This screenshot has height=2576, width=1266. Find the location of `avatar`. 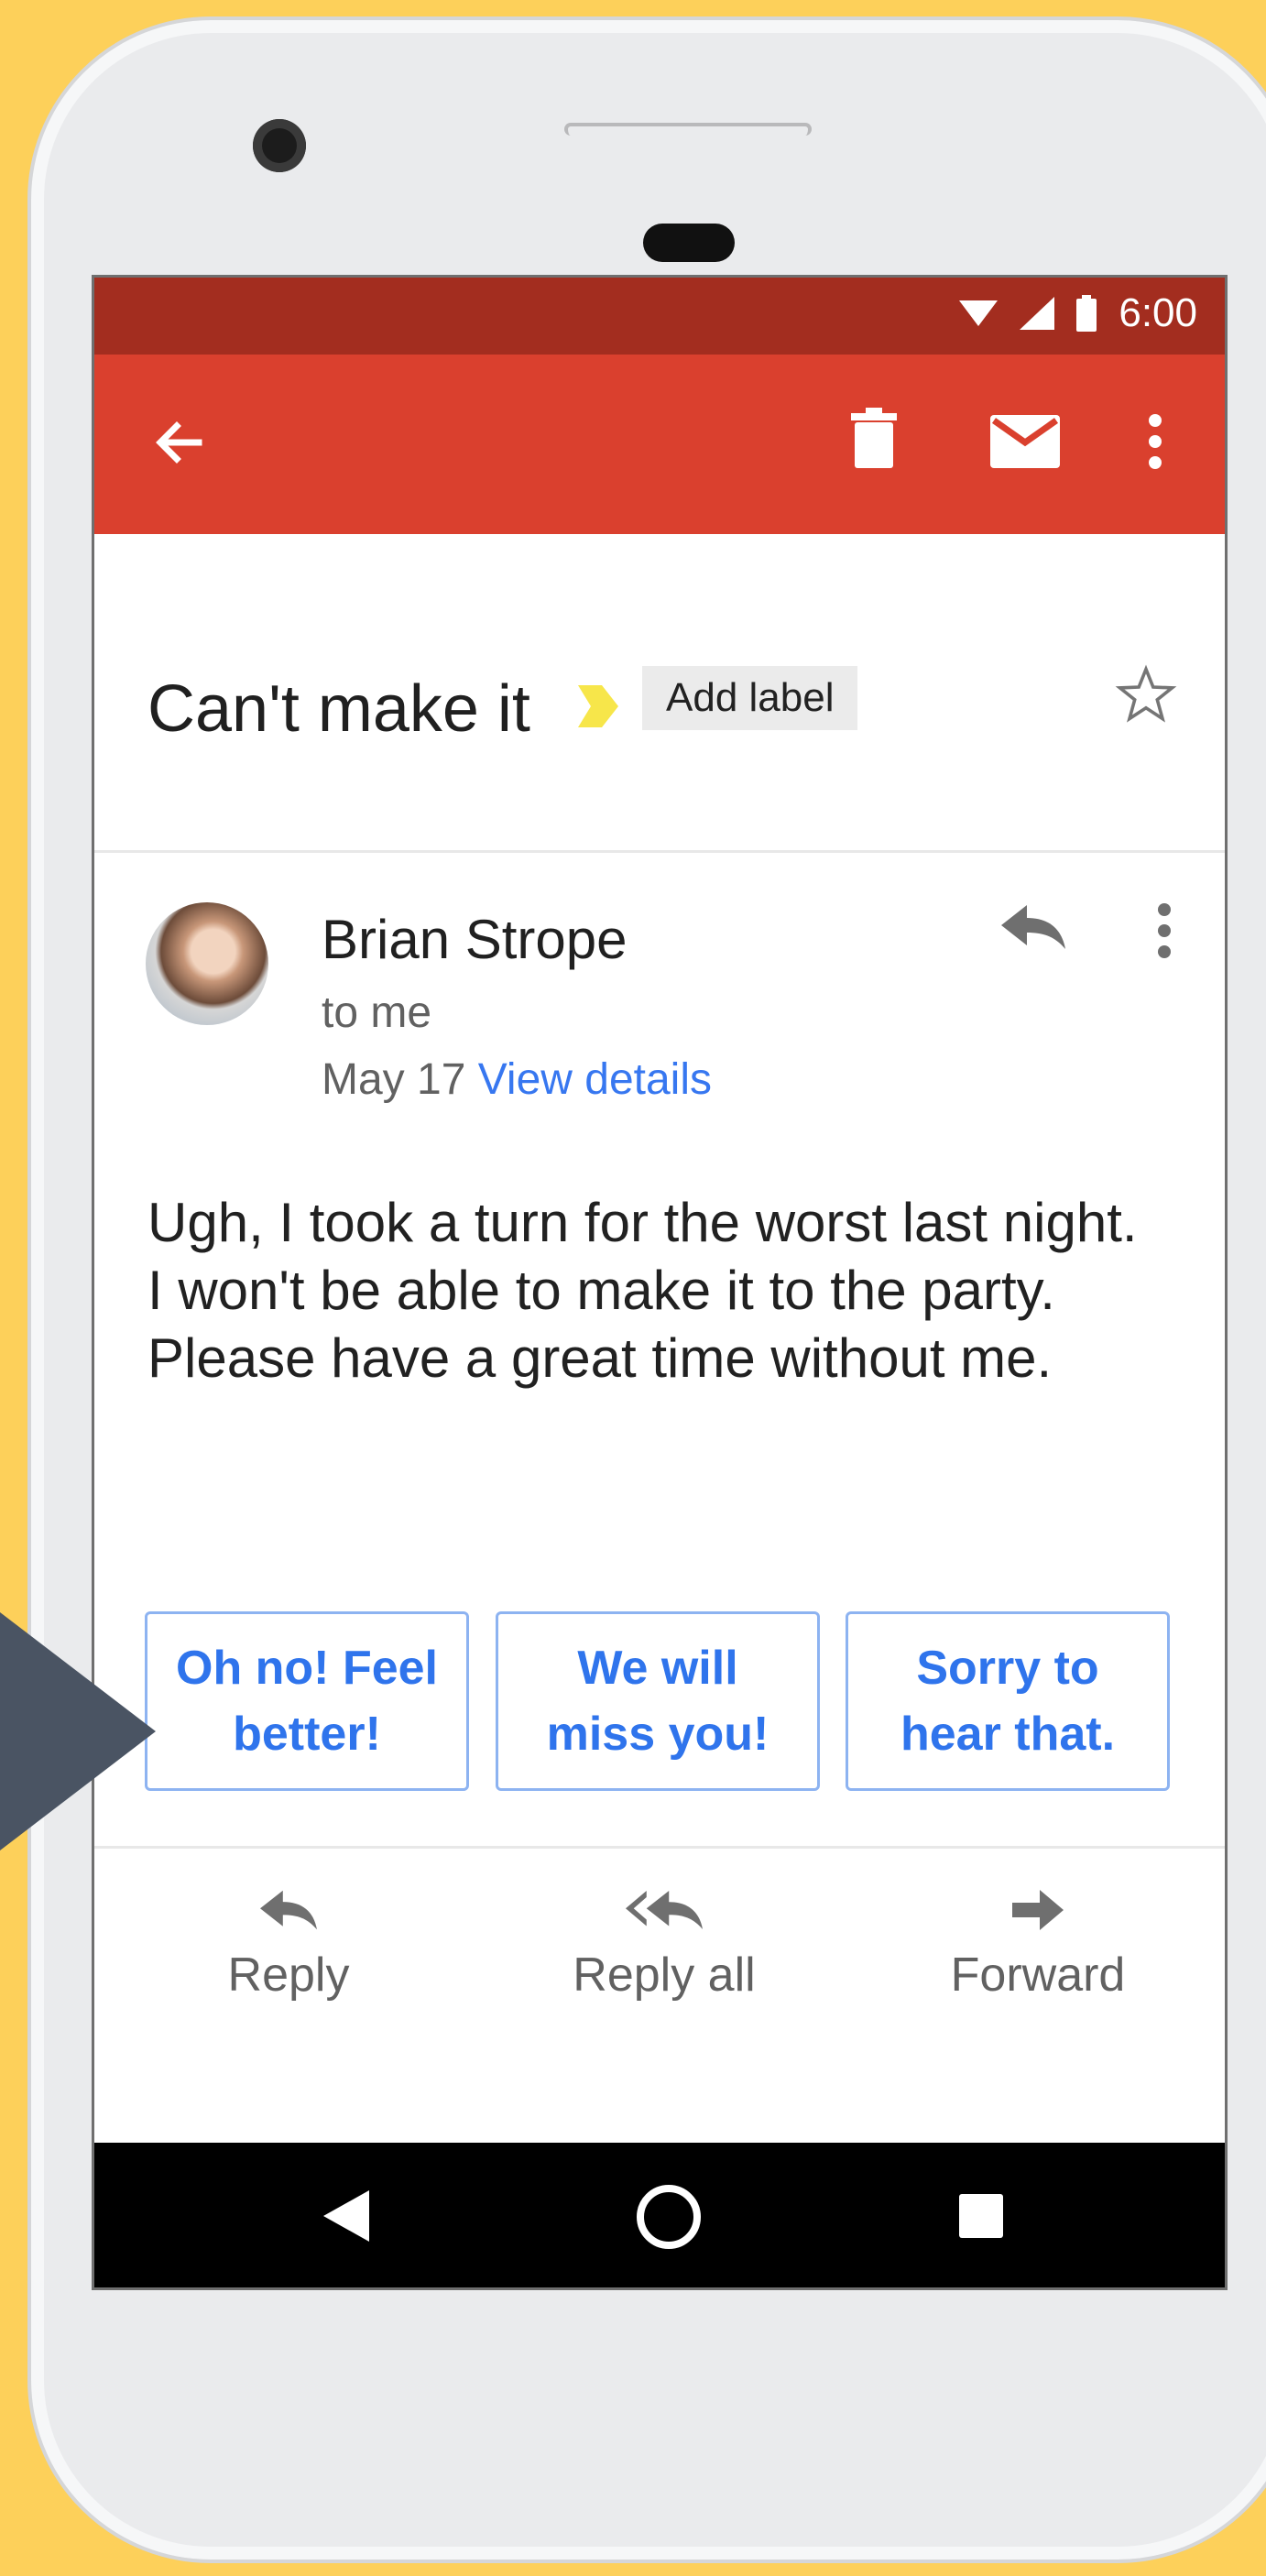

avatar is located at coordinates (207, 964).